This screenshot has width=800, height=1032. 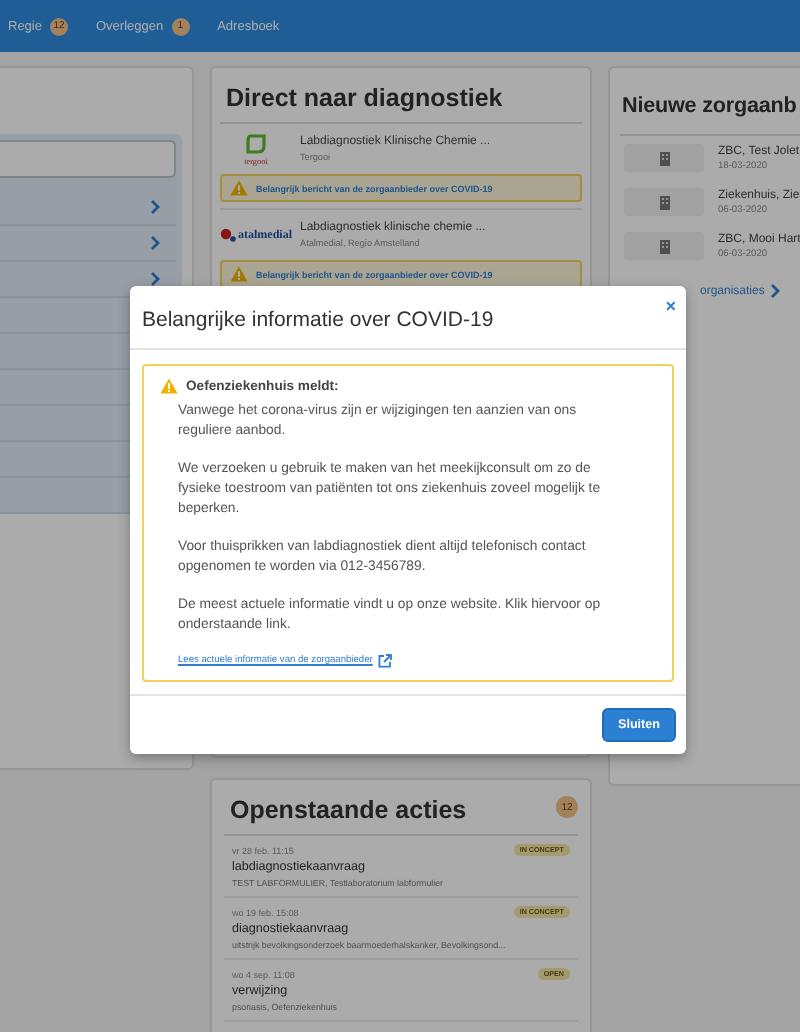 I want to click on card-title: Direct naar diagnostiek, so click(x=401, y=96).